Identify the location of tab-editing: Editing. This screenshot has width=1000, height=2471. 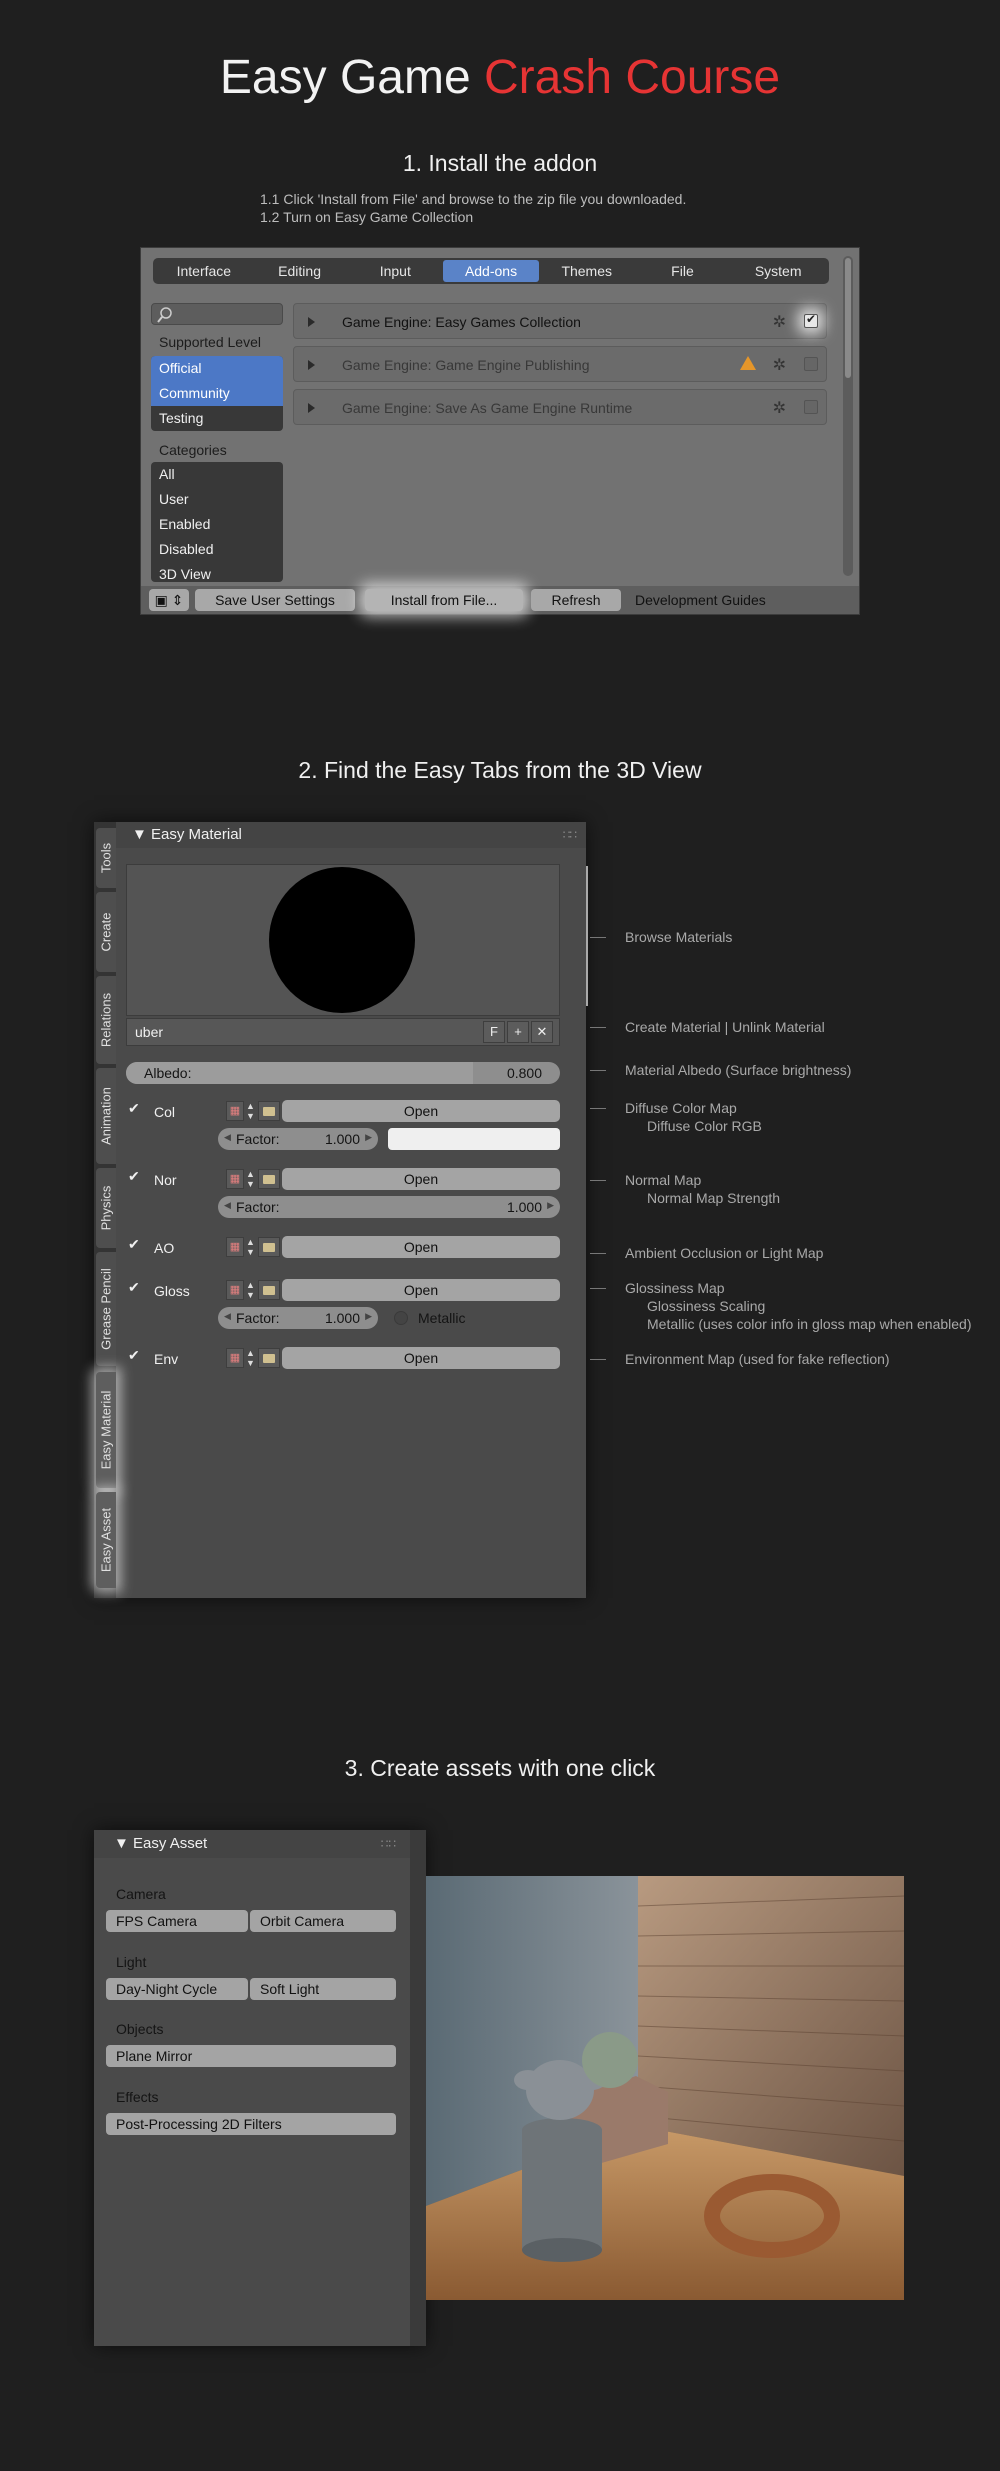
(300, 271).